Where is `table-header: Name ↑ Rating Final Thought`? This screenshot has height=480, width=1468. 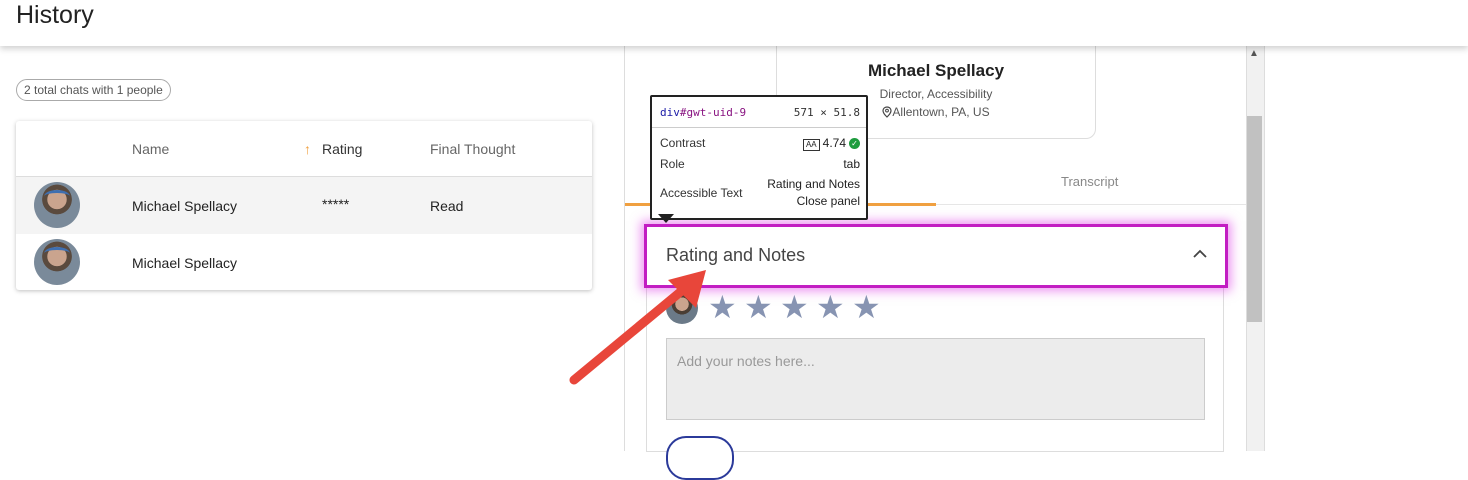 table-header: Name ↑ Rating Final Thought is located at coordinates (304, 149).